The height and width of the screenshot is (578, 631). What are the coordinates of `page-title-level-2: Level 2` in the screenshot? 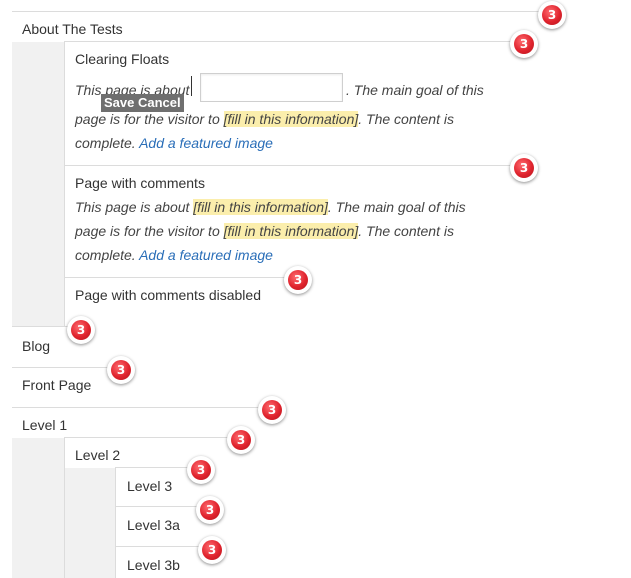 It's located at (97, 455).